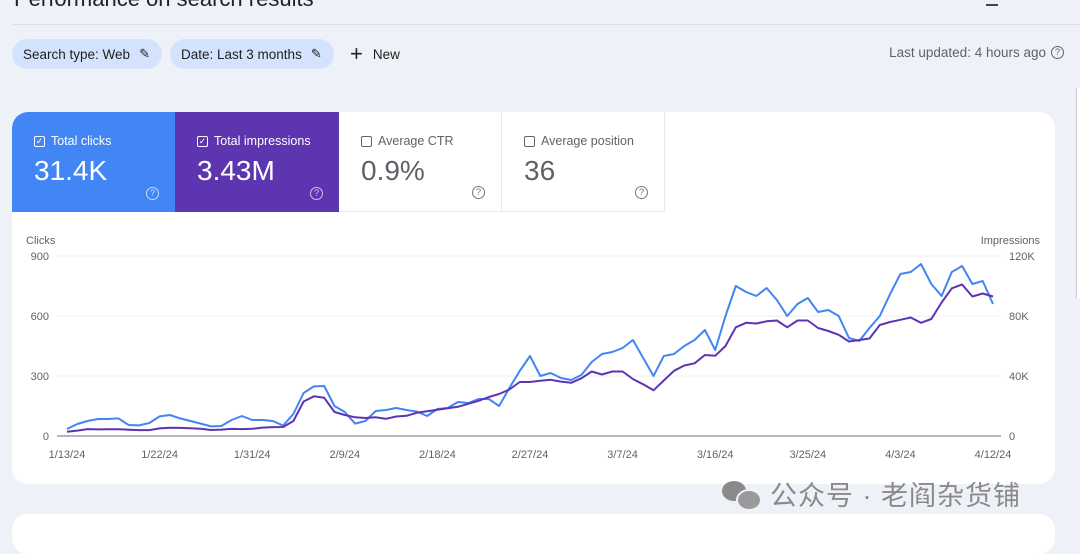 This screenshot has width=1080, height=554. What do you see at coordinates (900, 455) in the screenshot?
I see `x-tick-label: 4/3/24` at bounding box center [900, 455].